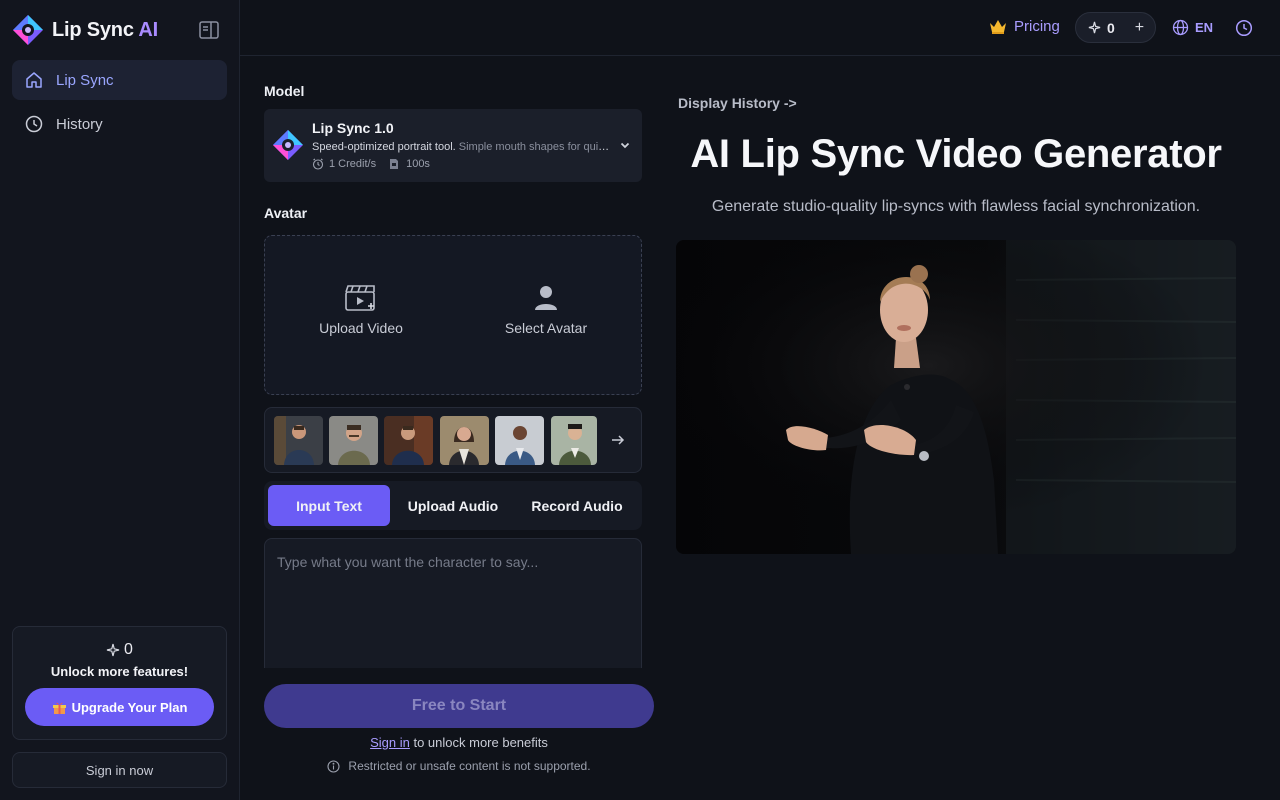  Describe the element at coordinates (119, 124) in the screenshot. I see `sidebar-item-history: History` at that location.